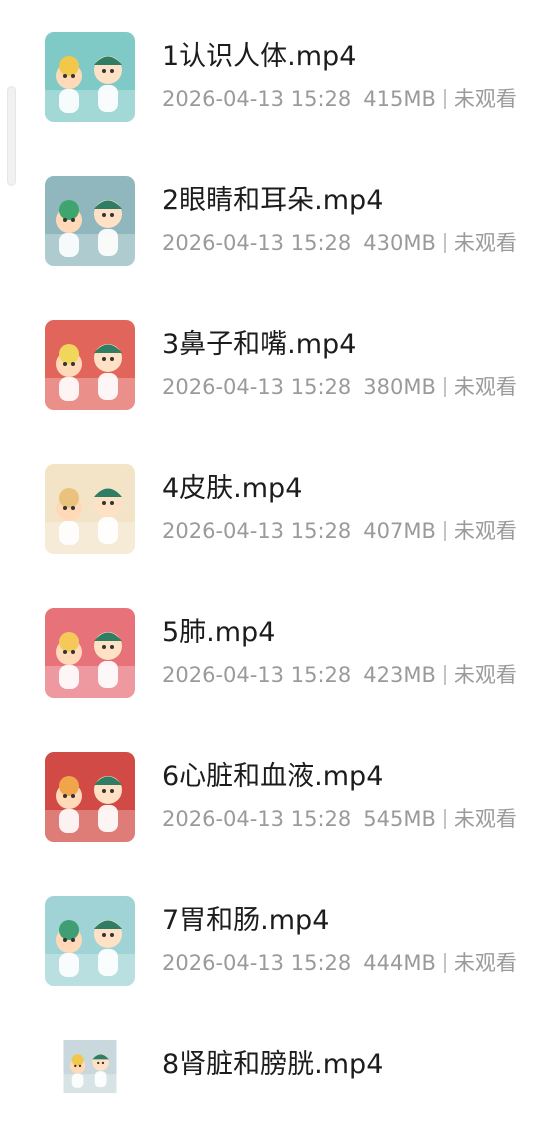 The width and height of the screenshot is (550, 1123). Describe the element at coordinates (246, 920) in the screenshot. I see `video-file-name: 7胃和肠.mp4` at that location.